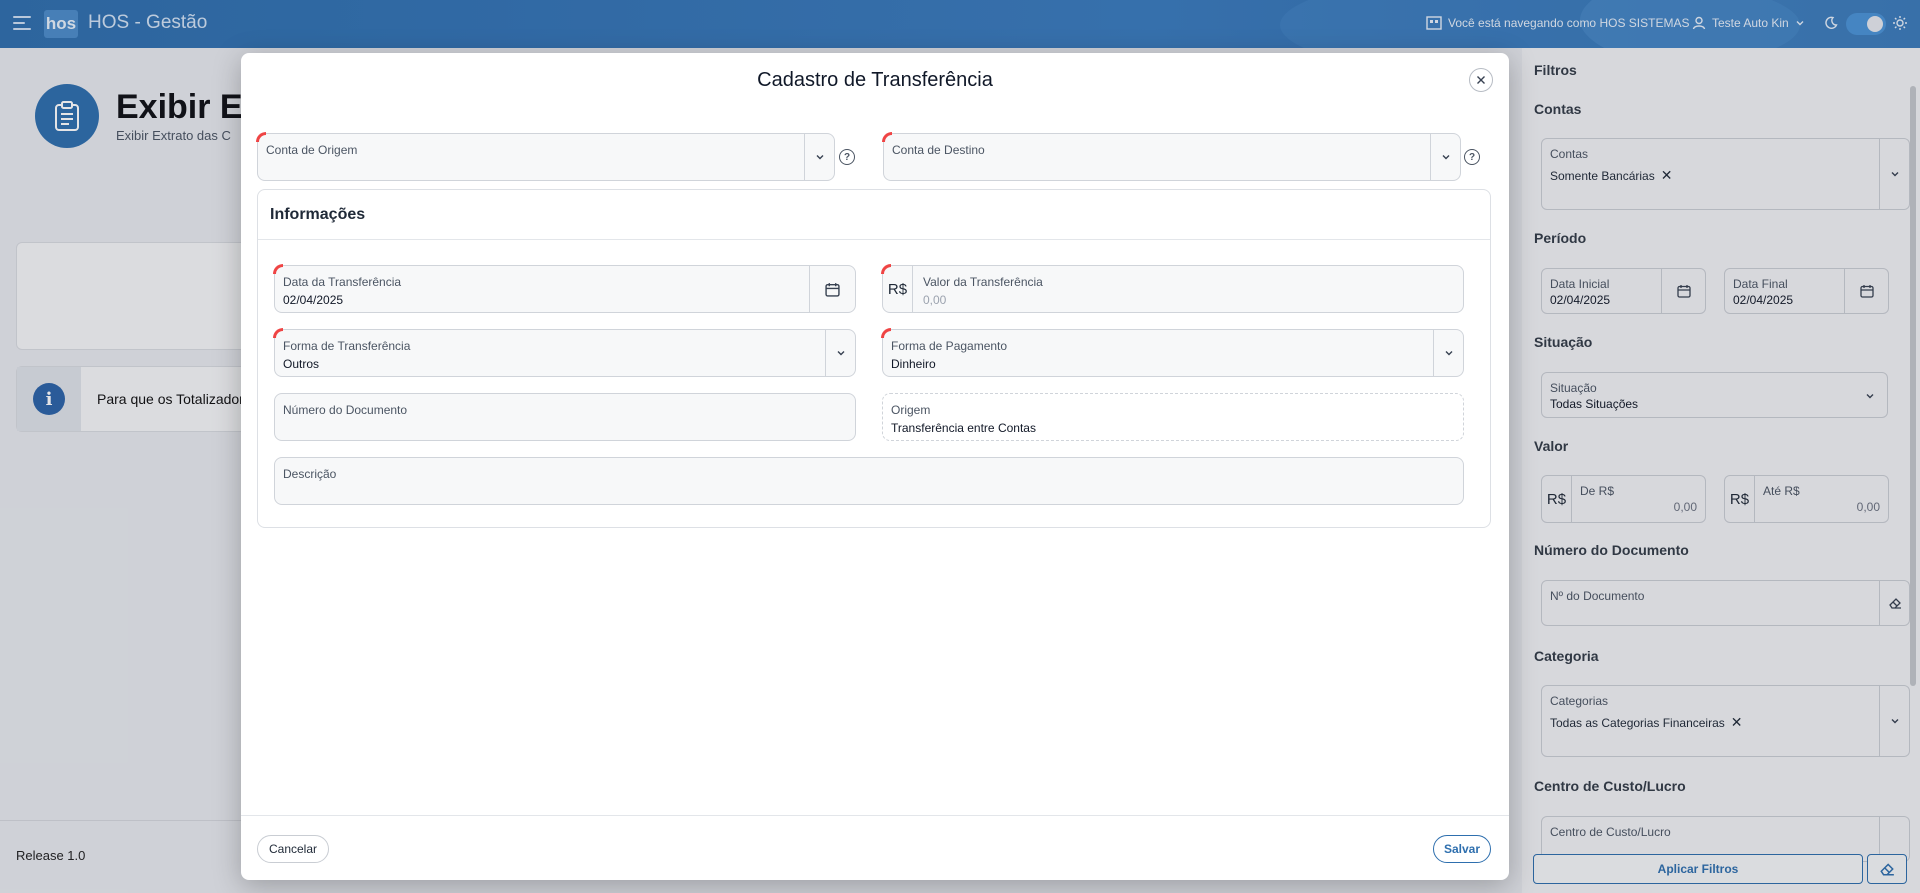 The image size is (1920, 893). I want to click on forma-pagamento-value: Dinheiro, so click(913, 364).